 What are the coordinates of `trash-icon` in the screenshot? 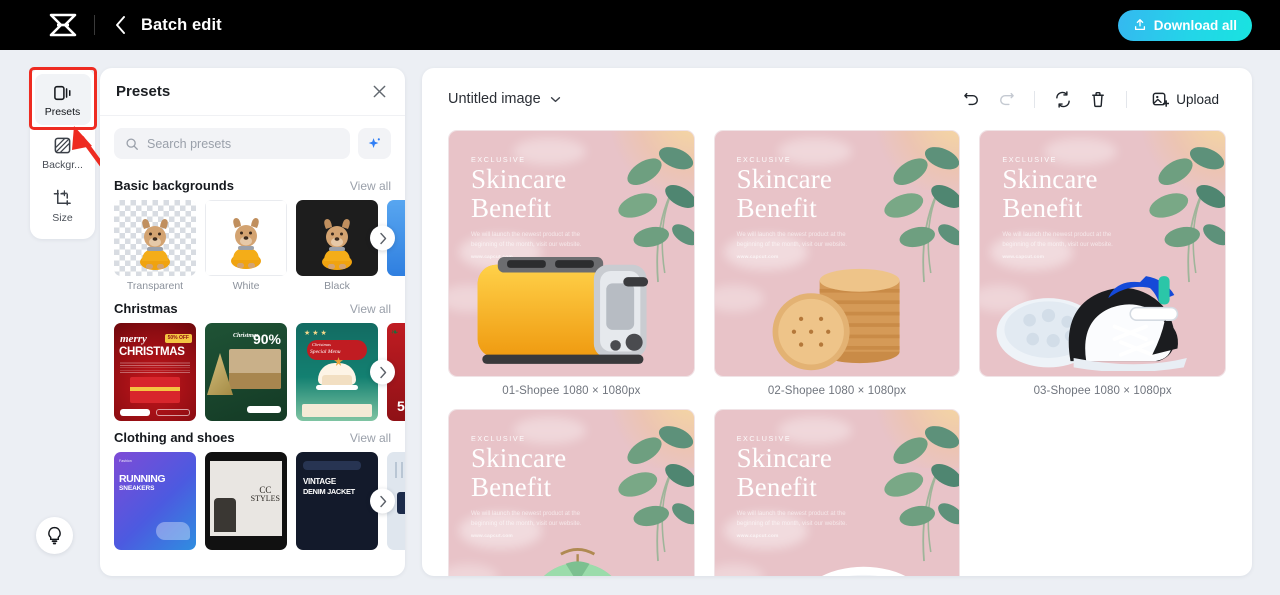 It's located at (1098, 99).